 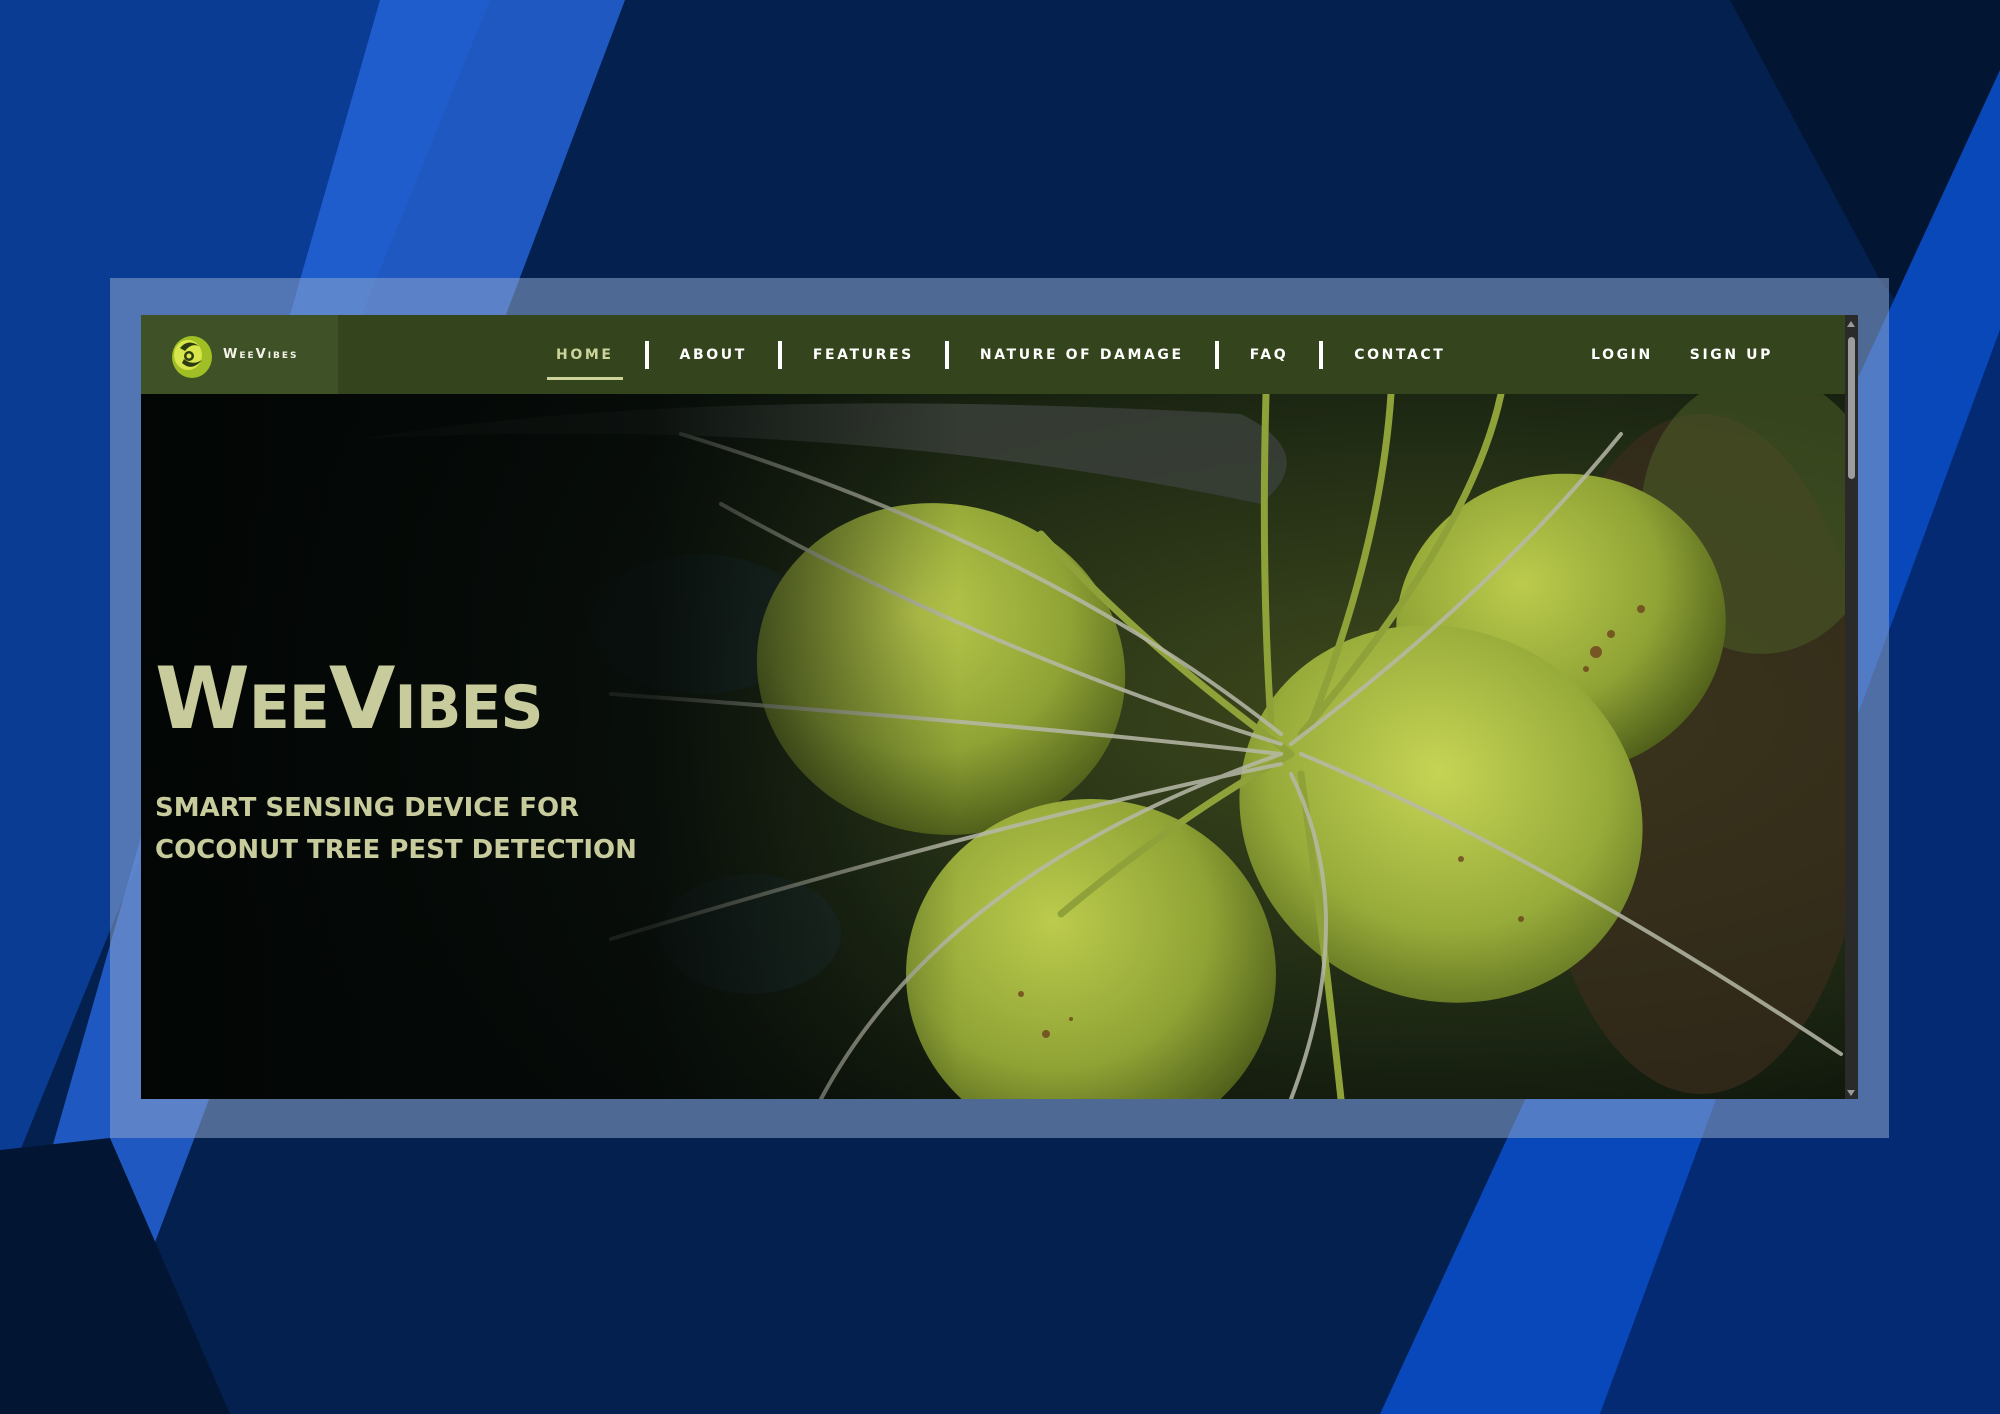 What do you see at coordinates (863, 355) in the screenshot?
I see `nav-features: FEATURES` at bounding box center [863, 355].